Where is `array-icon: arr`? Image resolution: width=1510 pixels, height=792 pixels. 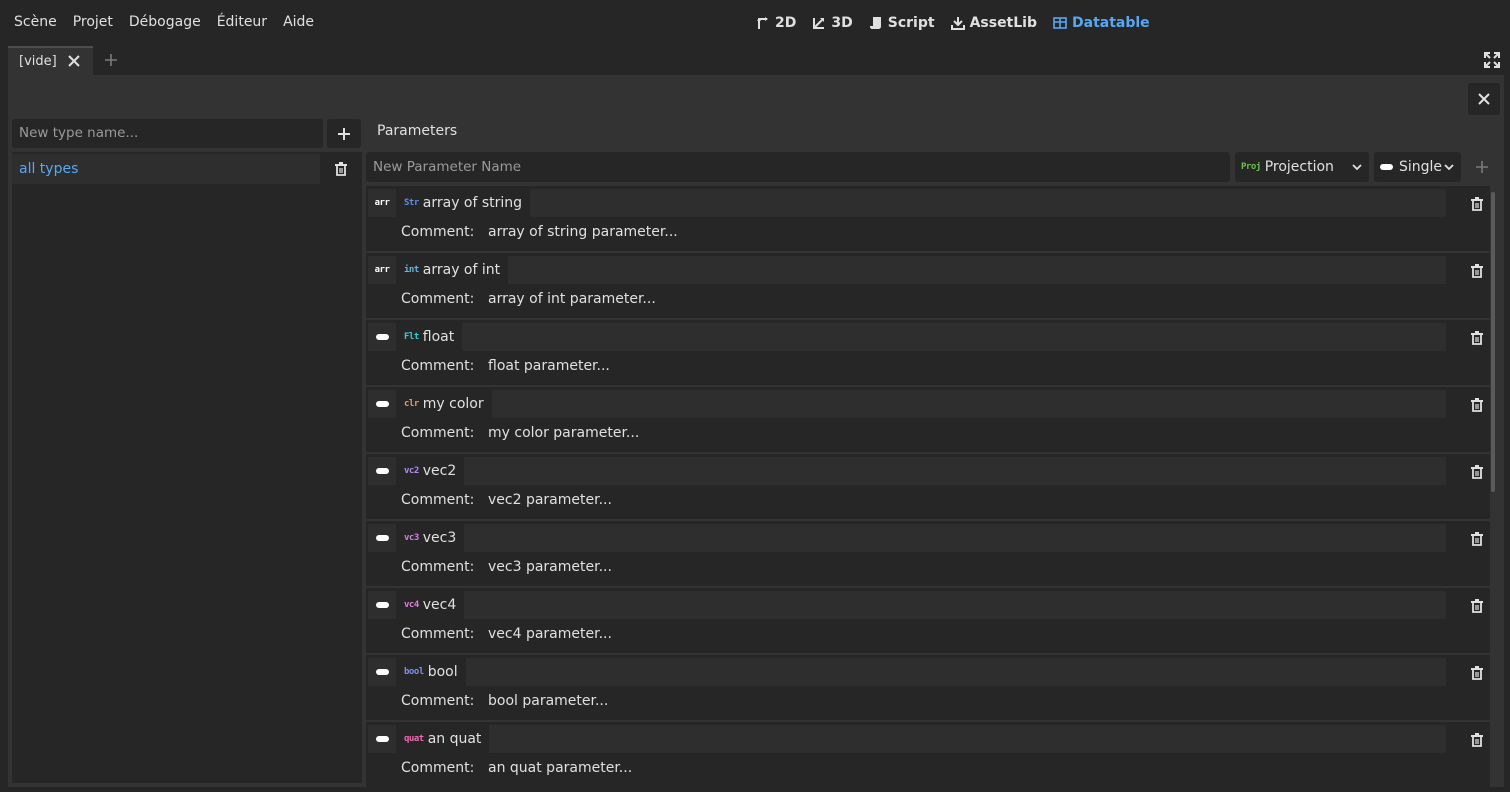 array-icon: arr is located at coordinates (382, 203).